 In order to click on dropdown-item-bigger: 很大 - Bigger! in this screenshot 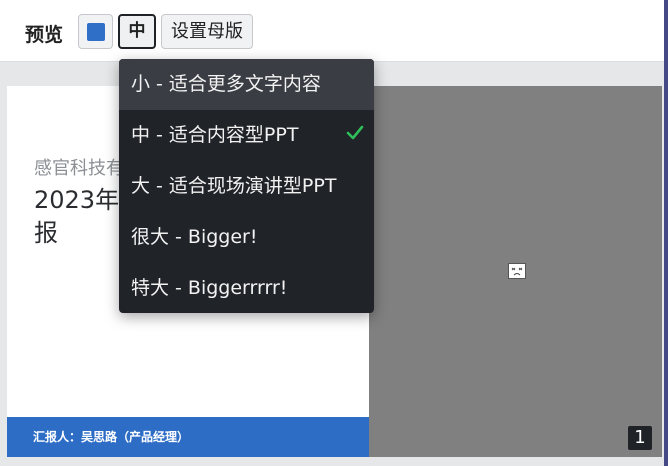, I will do `click(246, 237)`.